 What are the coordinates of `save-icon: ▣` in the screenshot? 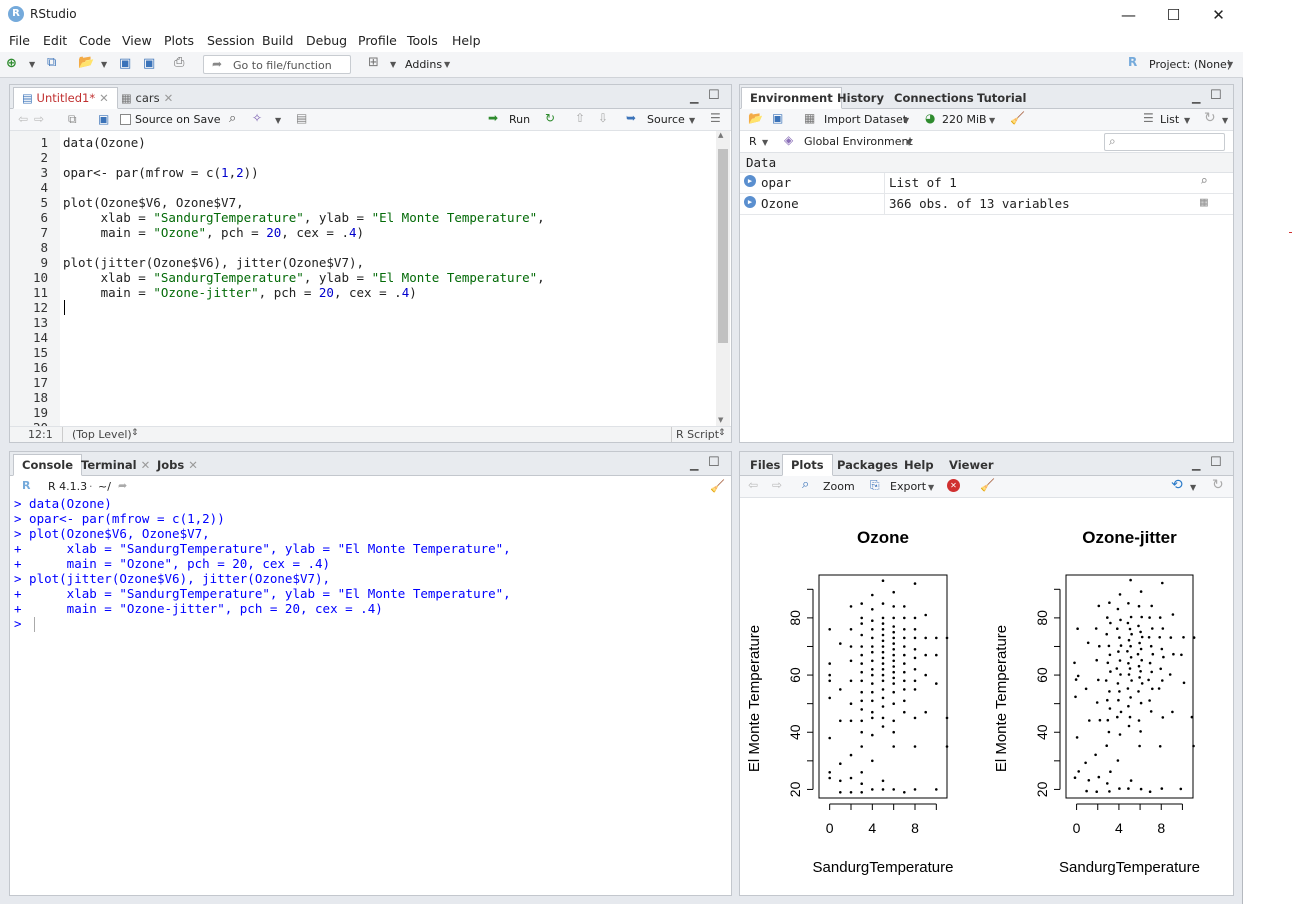 It's located at (103, 119).